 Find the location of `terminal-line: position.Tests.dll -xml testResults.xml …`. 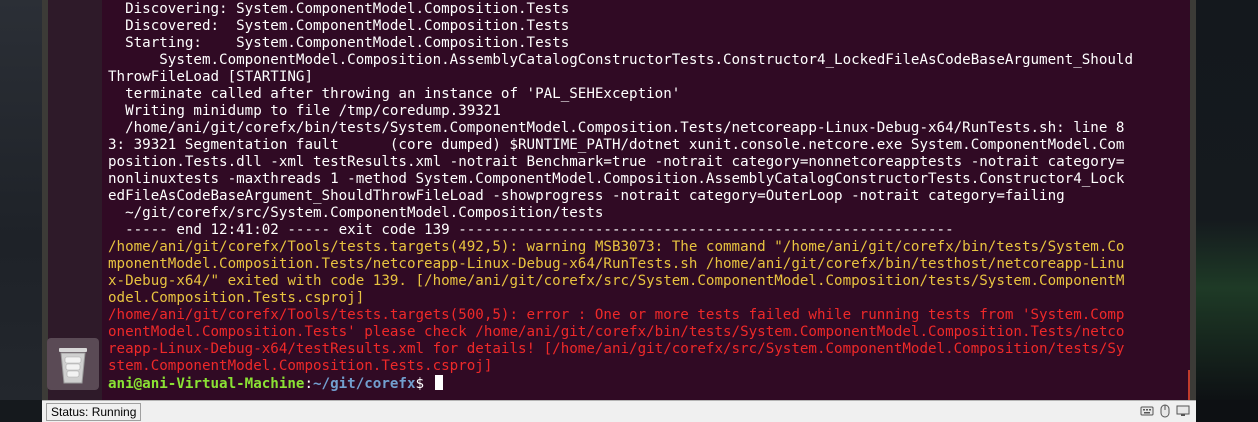

terminal-line: position.Tests.dll -xml testResults.xml … is located at coordinates (616, 162).